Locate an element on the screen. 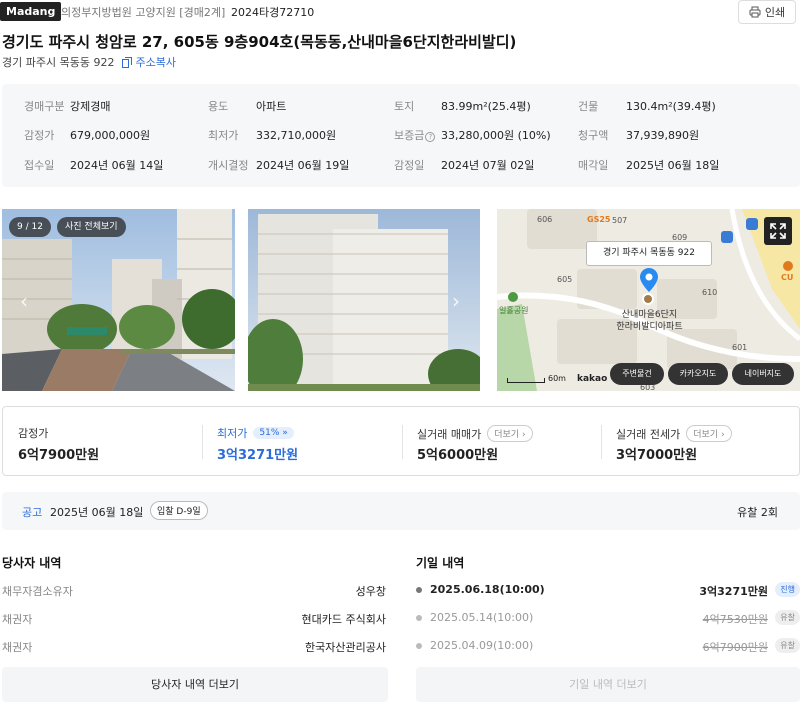  expand-icon is located at coordinates (778, 231).